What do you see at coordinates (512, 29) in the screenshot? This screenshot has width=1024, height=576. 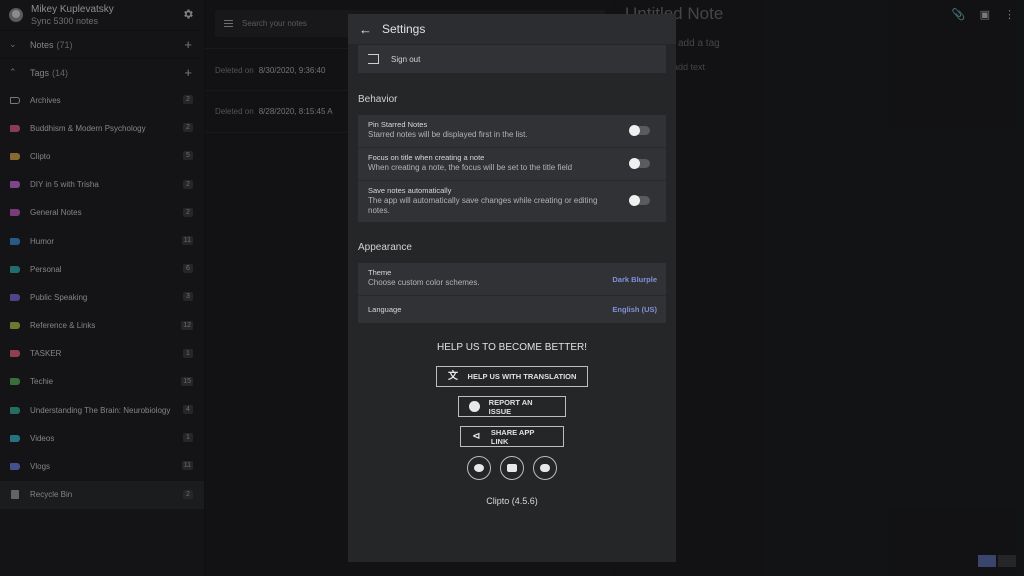 I see `settings-header: ← Settings` at bounding box center [512, 29].